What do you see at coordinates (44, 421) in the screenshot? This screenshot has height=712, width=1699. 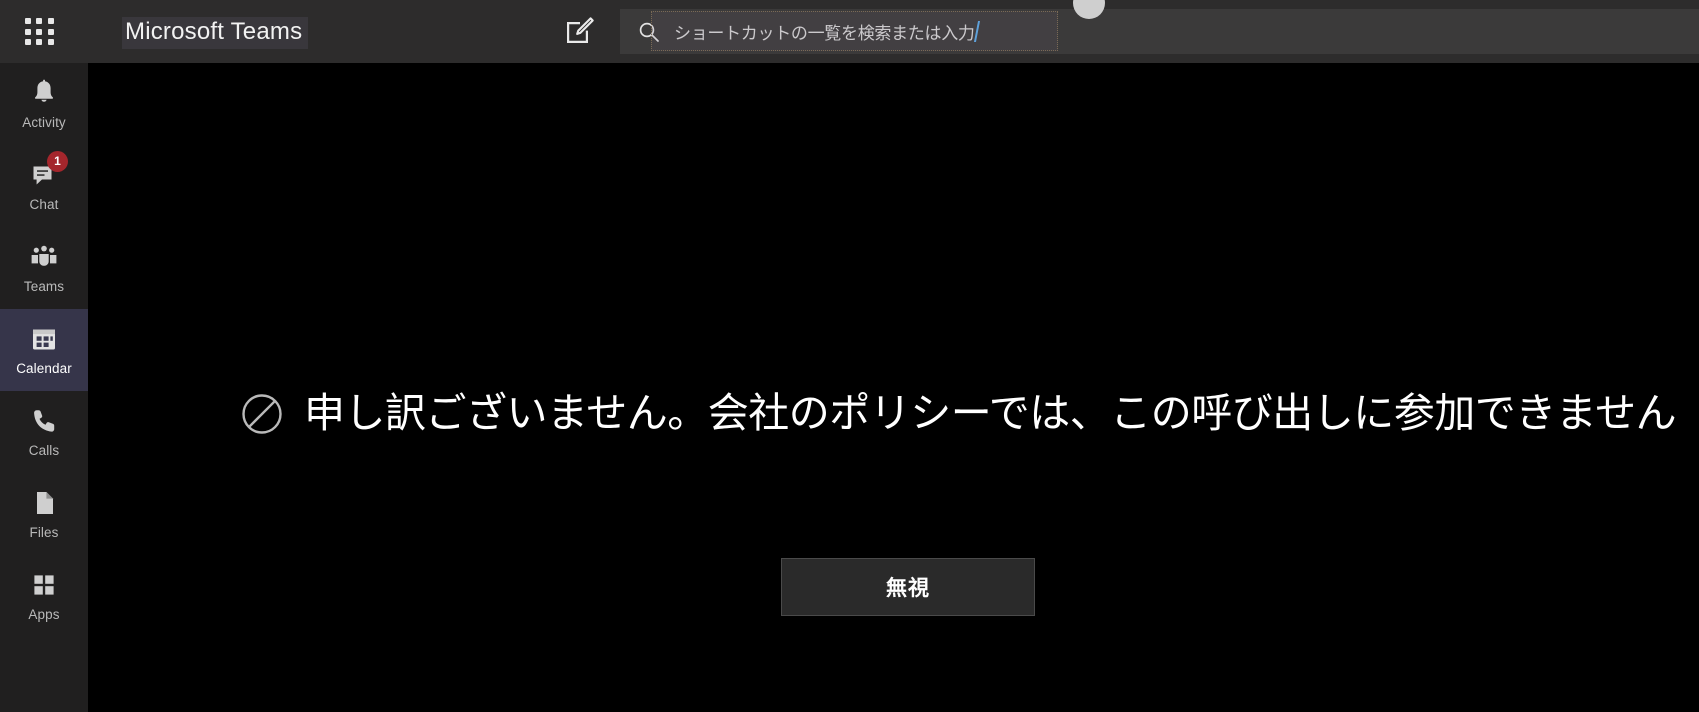 I see `phone-icon` at bounding box center [44, 421].